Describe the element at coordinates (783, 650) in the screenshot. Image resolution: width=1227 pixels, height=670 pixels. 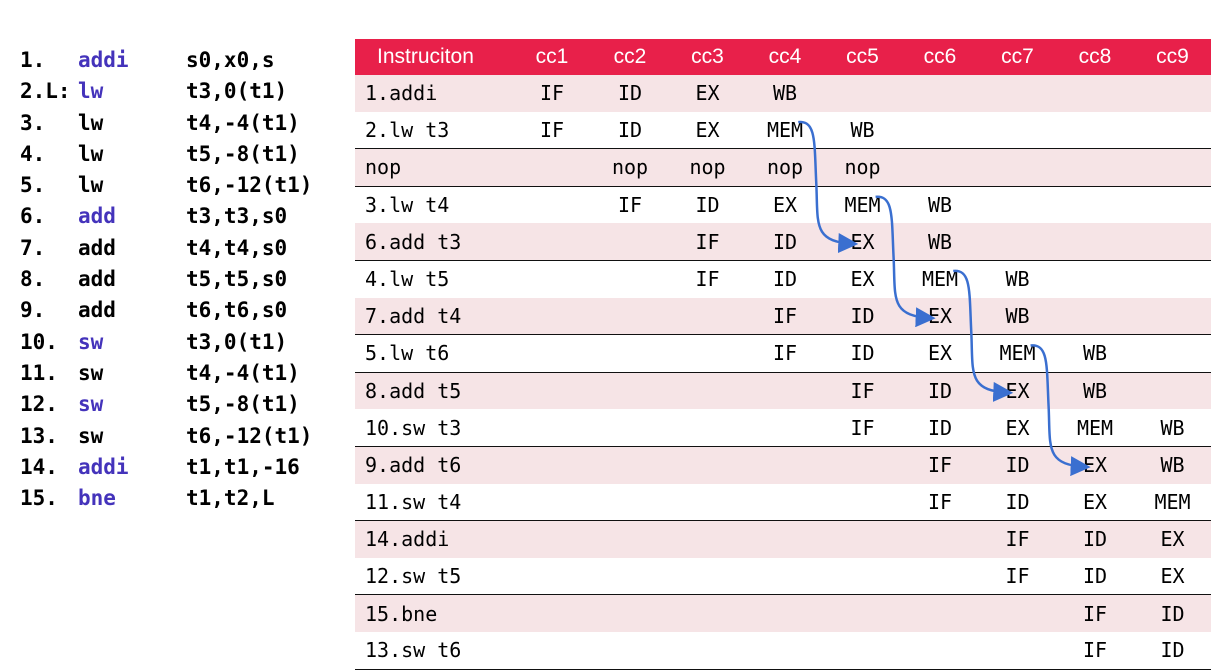
I see `pipeline-row: 13.sw t6 IF ID` at that location.